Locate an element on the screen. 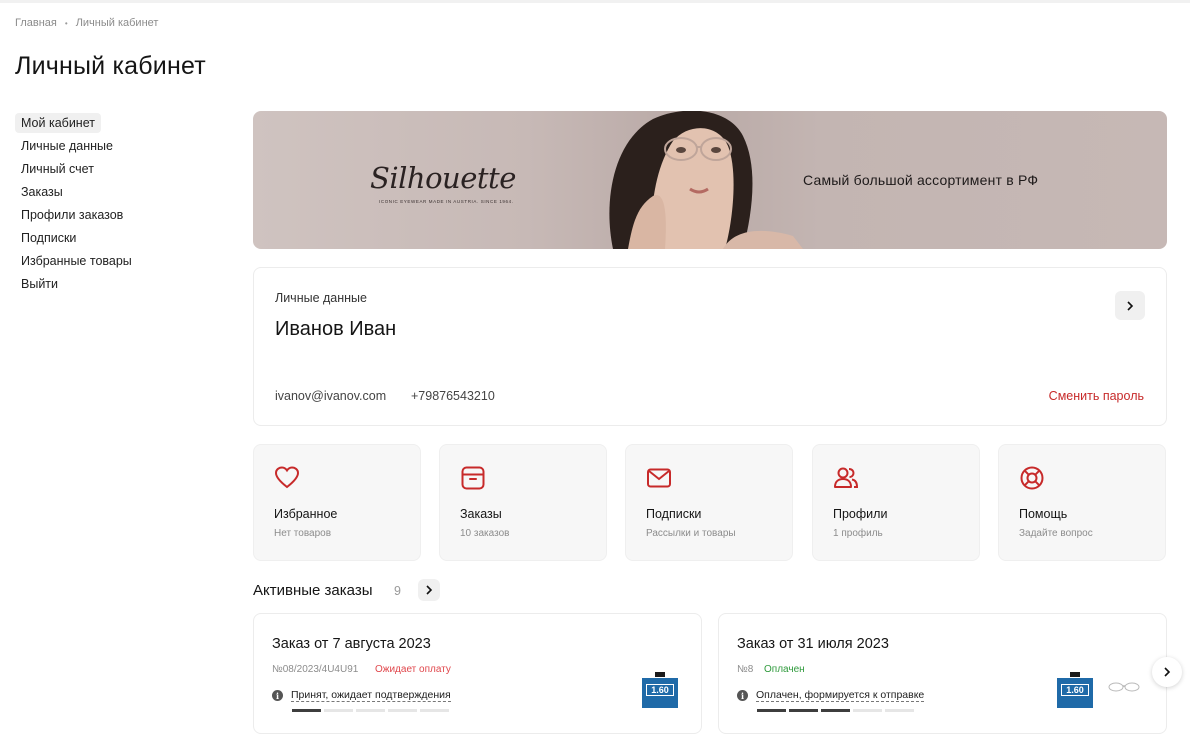 This screenshot has height=753, width=1190. order-number: №8 is located at coordinates (745, 669).